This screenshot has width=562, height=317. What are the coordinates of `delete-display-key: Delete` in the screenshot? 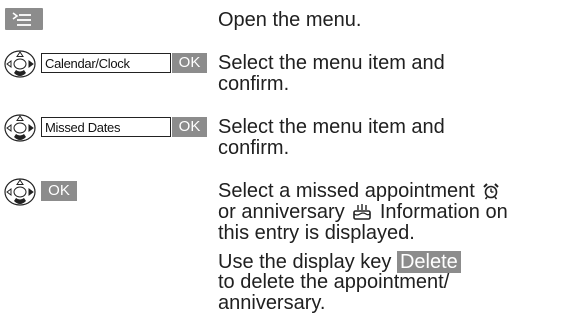 It's located at (428, 262).